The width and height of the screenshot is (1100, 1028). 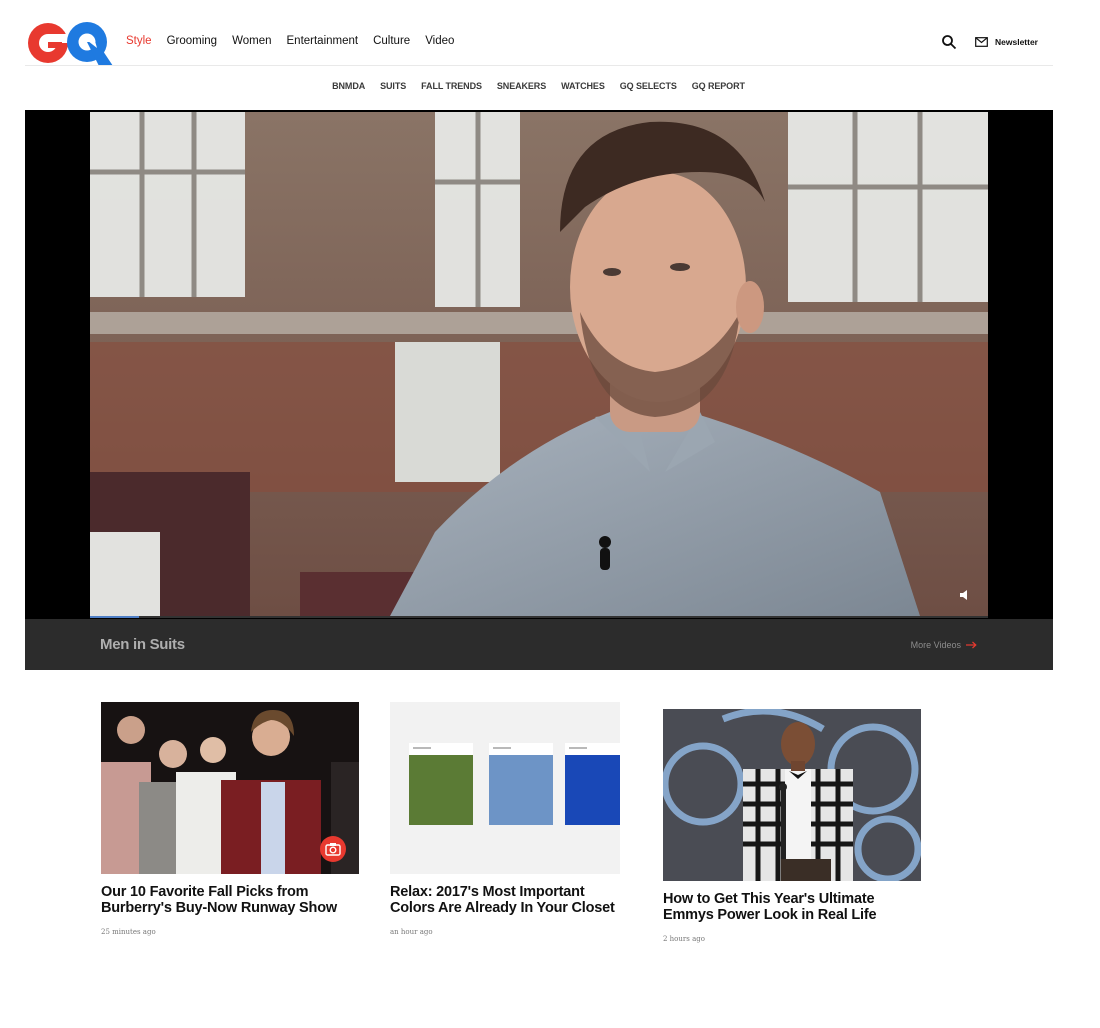 I want to click on video-info-bar: Men in Suits More Videos, so click(x=539, y=644).